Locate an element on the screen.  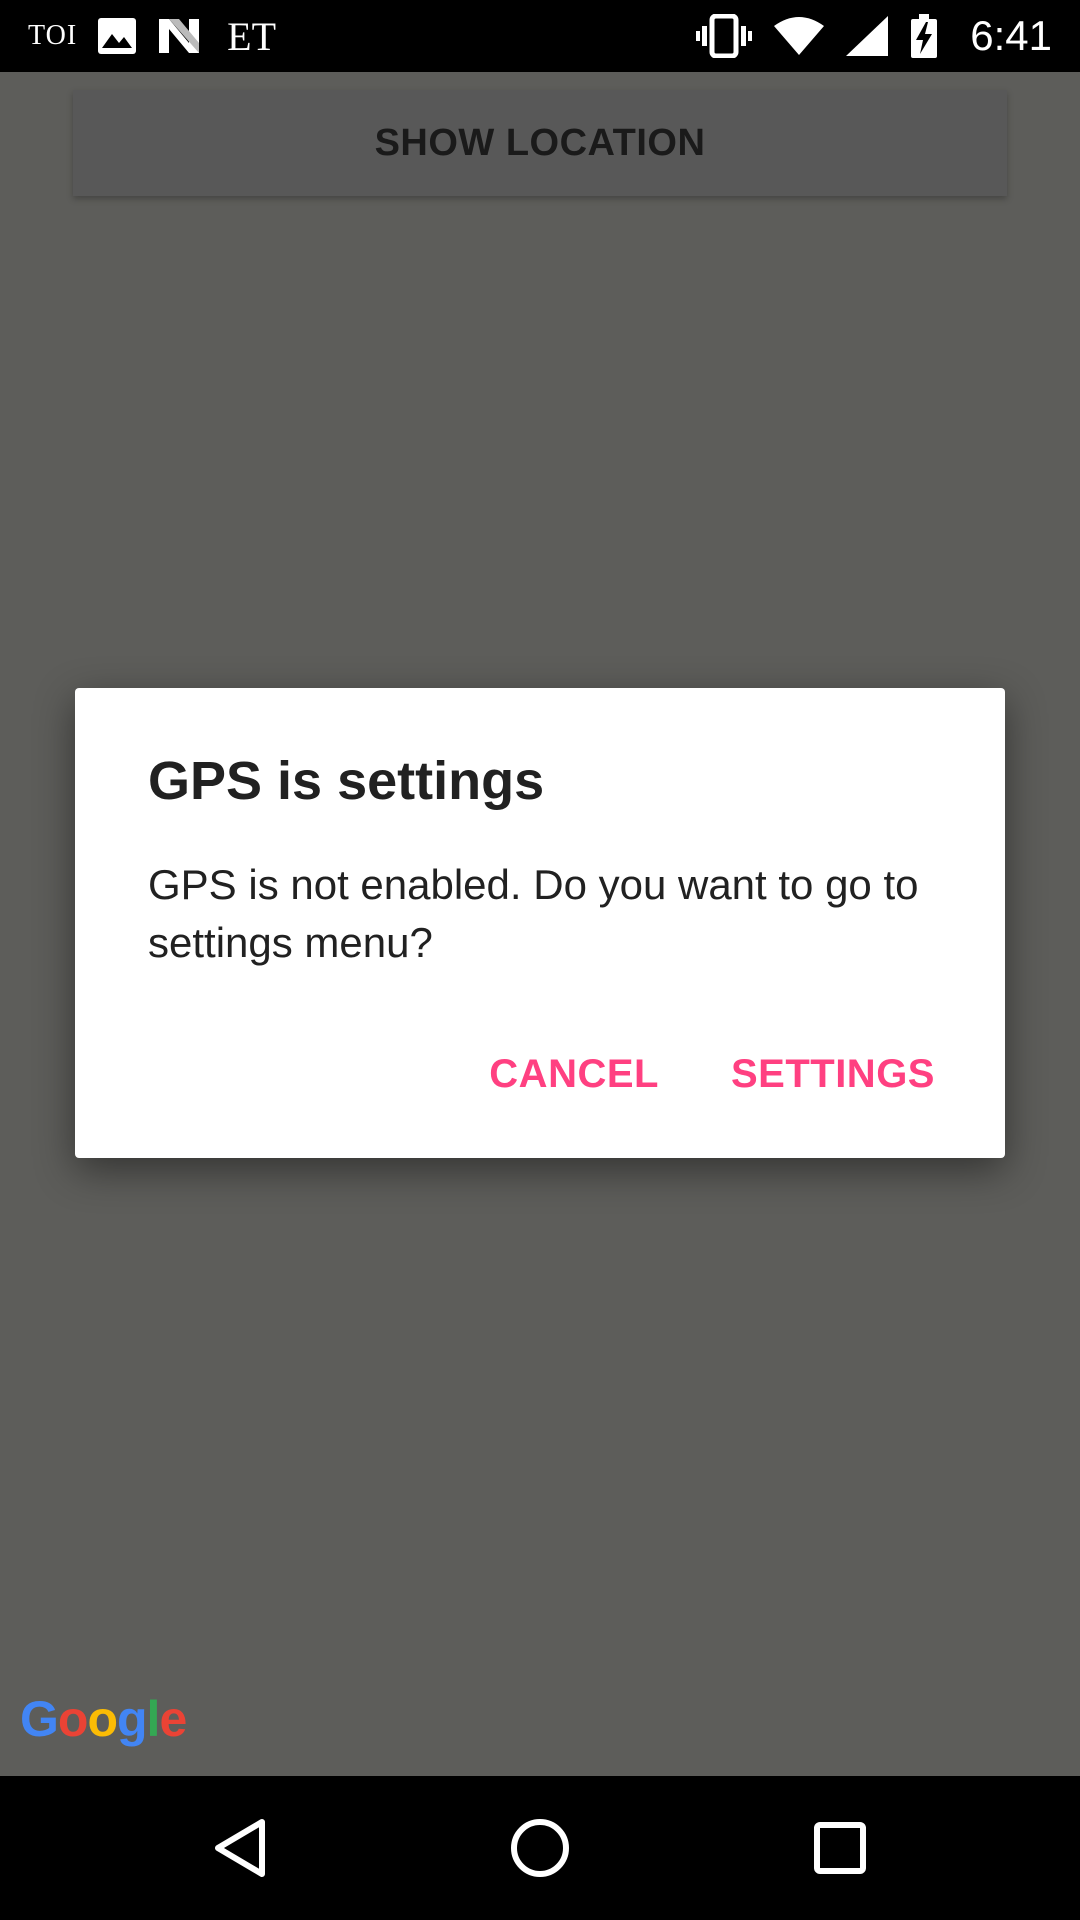
back-button is located at coordinates (240, 1848).